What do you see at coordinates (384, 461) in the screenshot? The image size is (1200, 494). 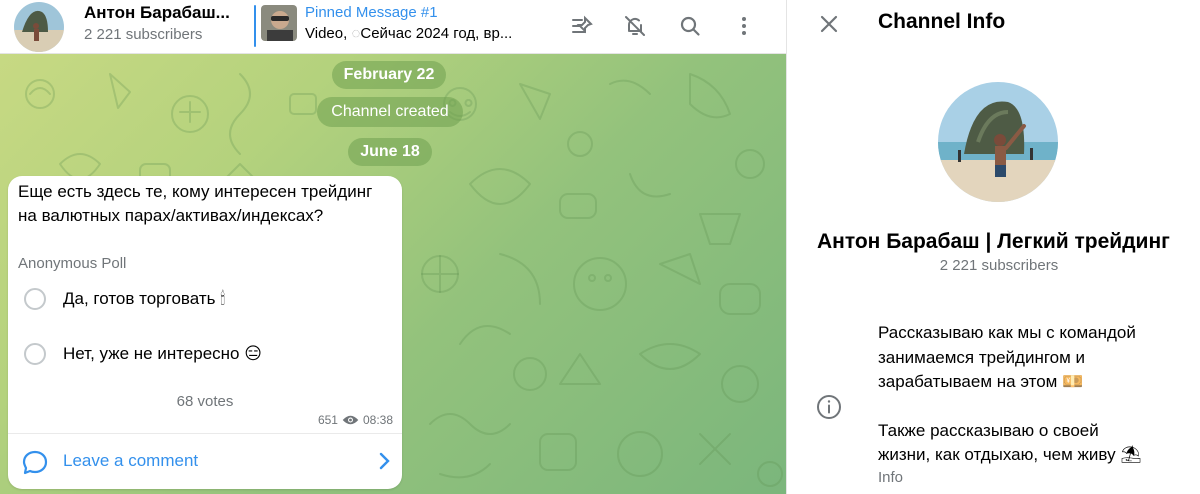 I see `chevron-right-icon` at bounding box center [384, 461].